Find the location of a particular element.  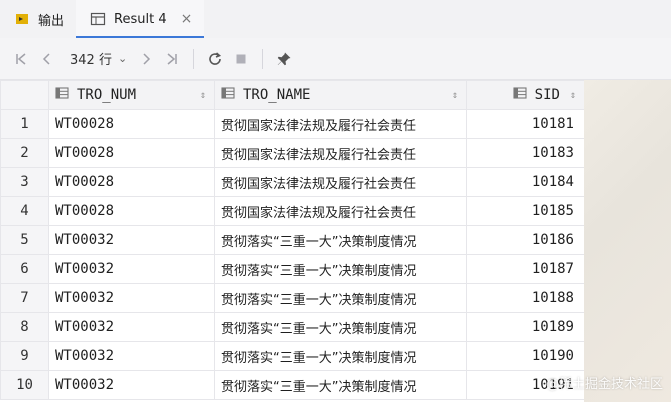

table-row: 1 WT00028 贯彻国家法律法规及履行社会责任 10181 is located at coordinates (292, 124).